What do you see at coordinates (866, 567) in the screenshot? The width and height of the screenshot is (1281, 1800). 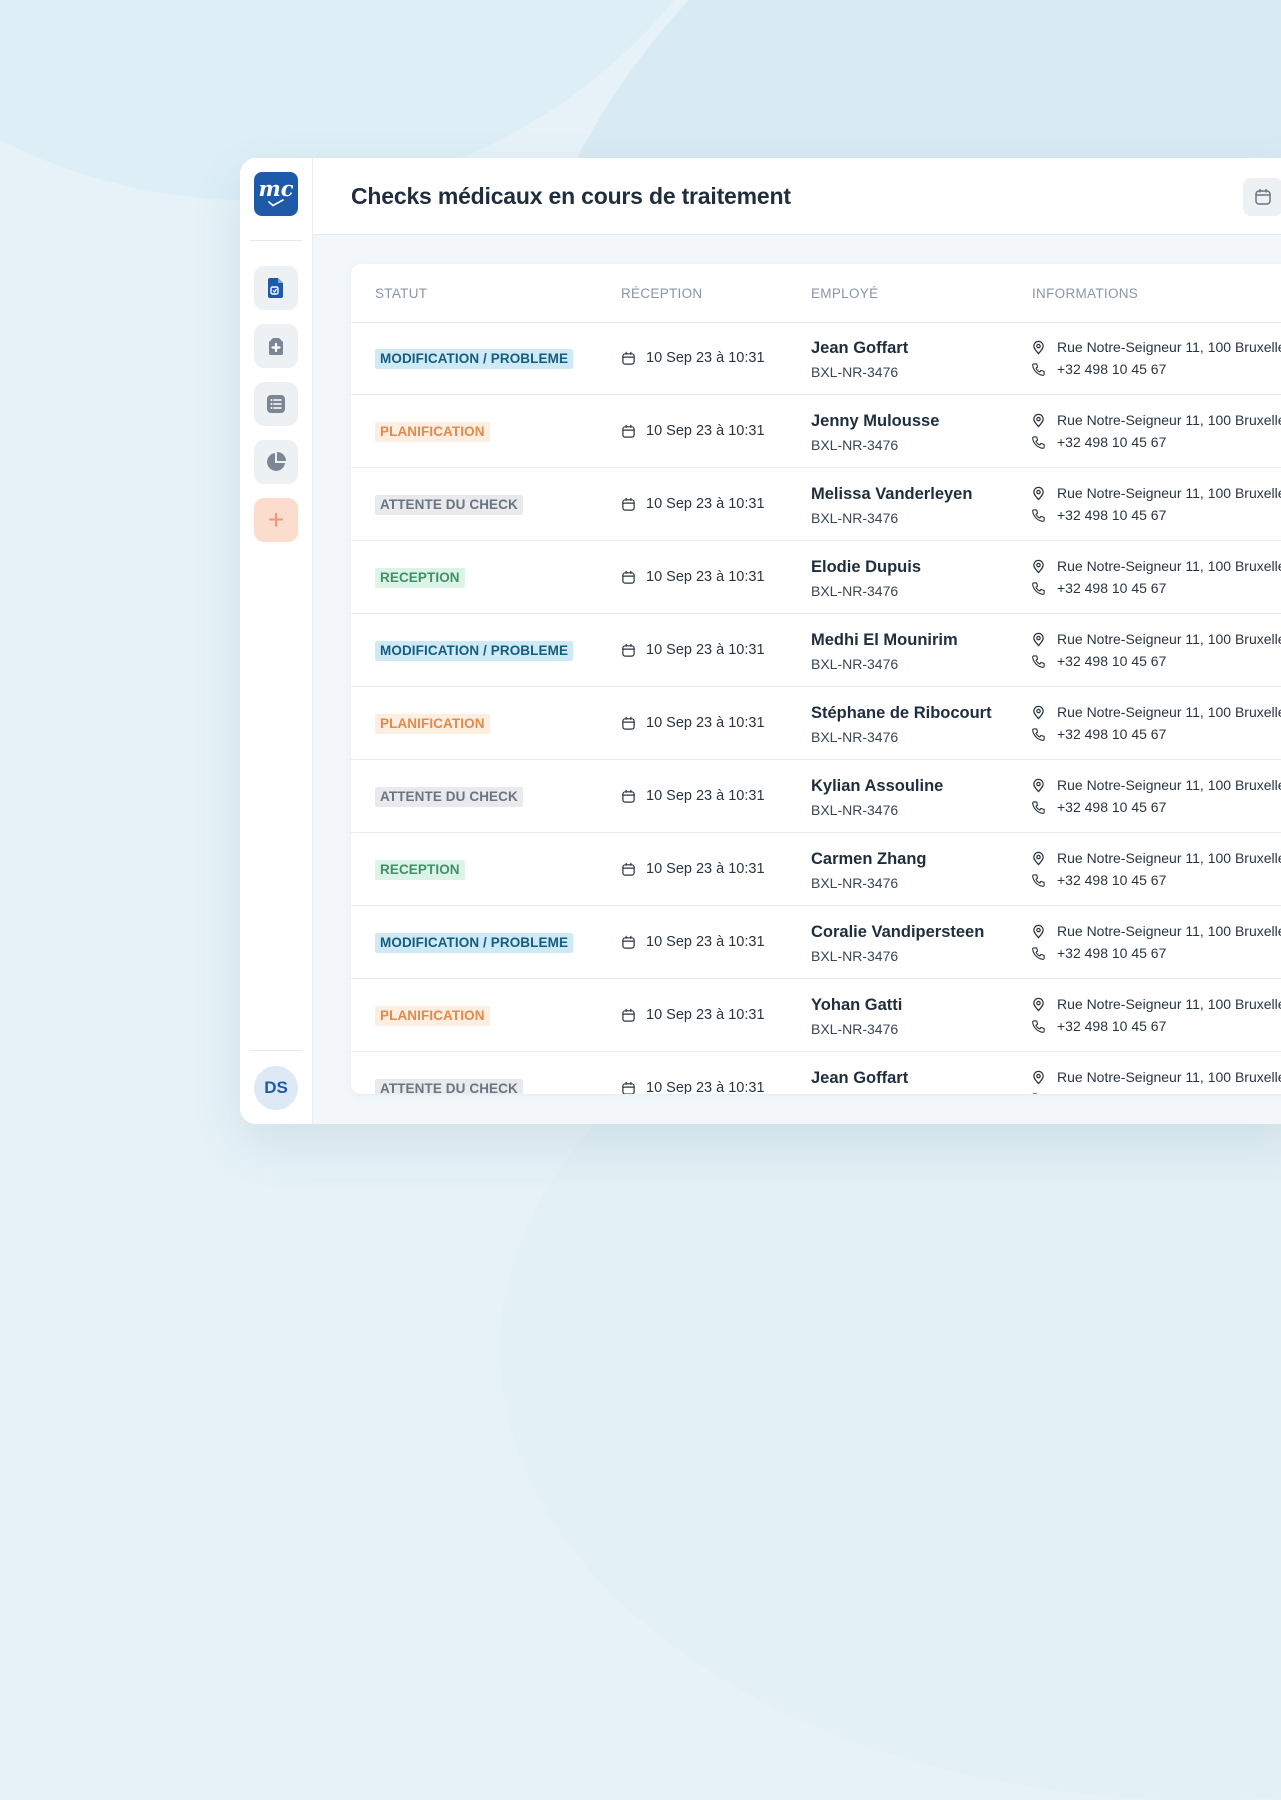 I see `employee-name: Elodie Dupuis` at bounding box center [866, 567].